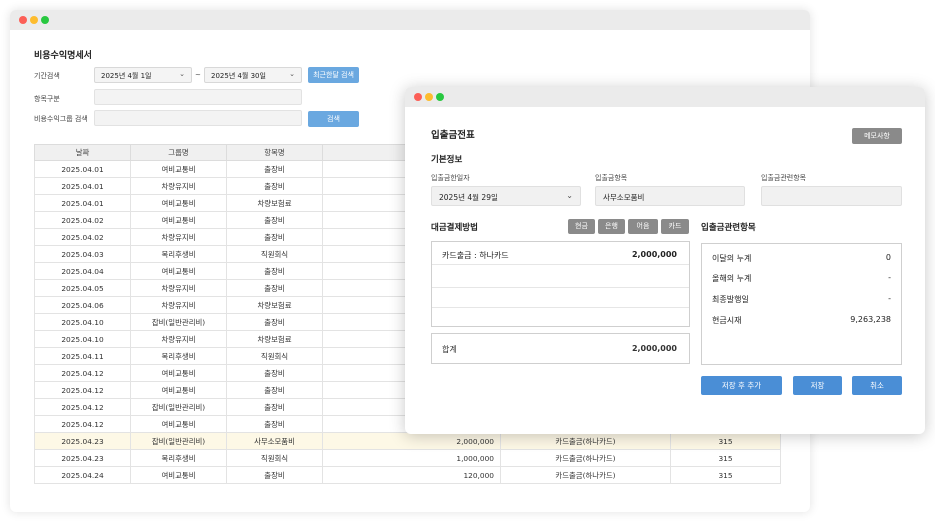 This screenshot has height=522, width=935. I want to click on cell-payment: 카드출금(하나카드), so click(585, 458).